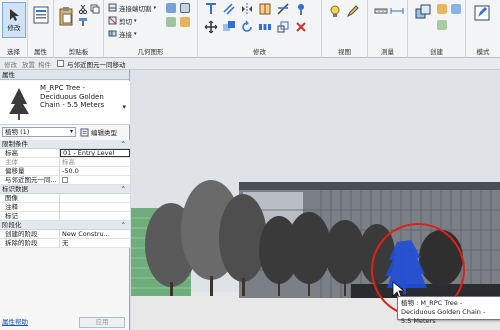  I want to click on image-field, so click(95, 198).